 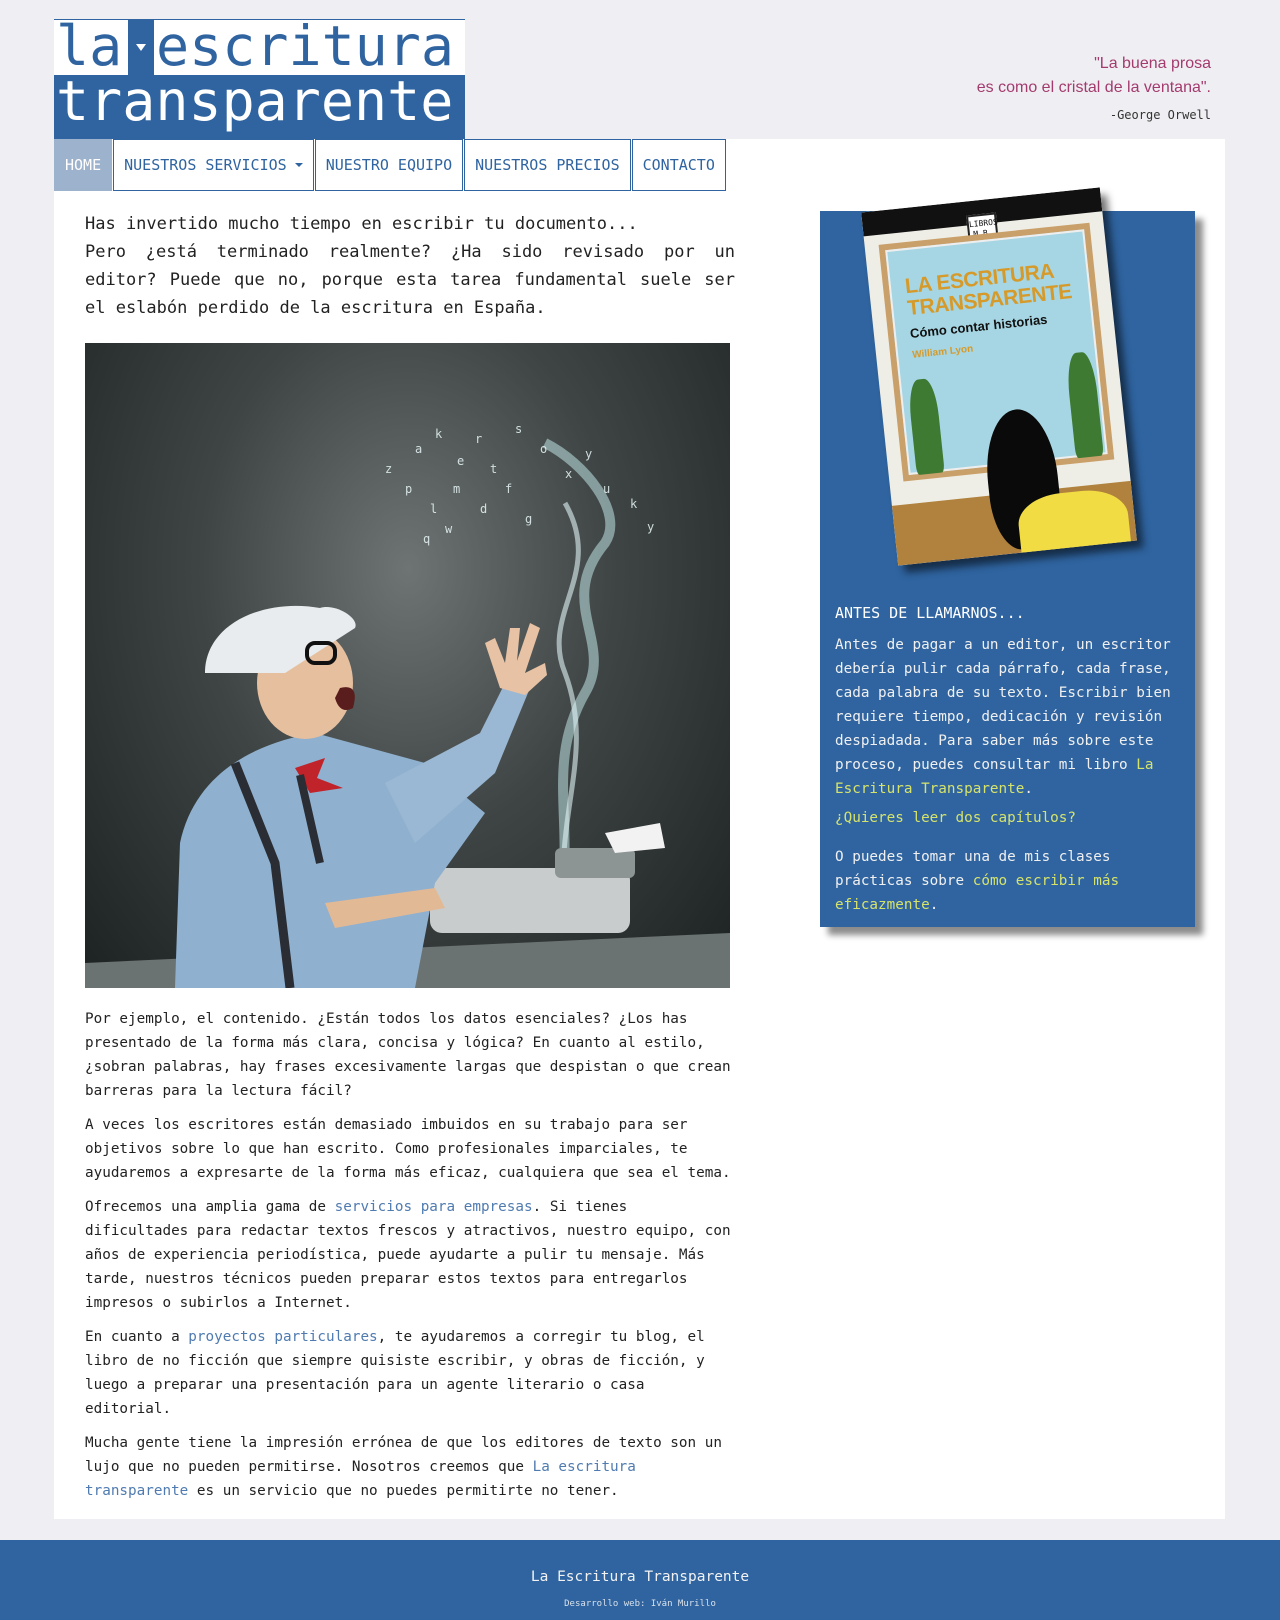 I want to click on logo-word-escritura: escritura, so click(x=305, y=46).